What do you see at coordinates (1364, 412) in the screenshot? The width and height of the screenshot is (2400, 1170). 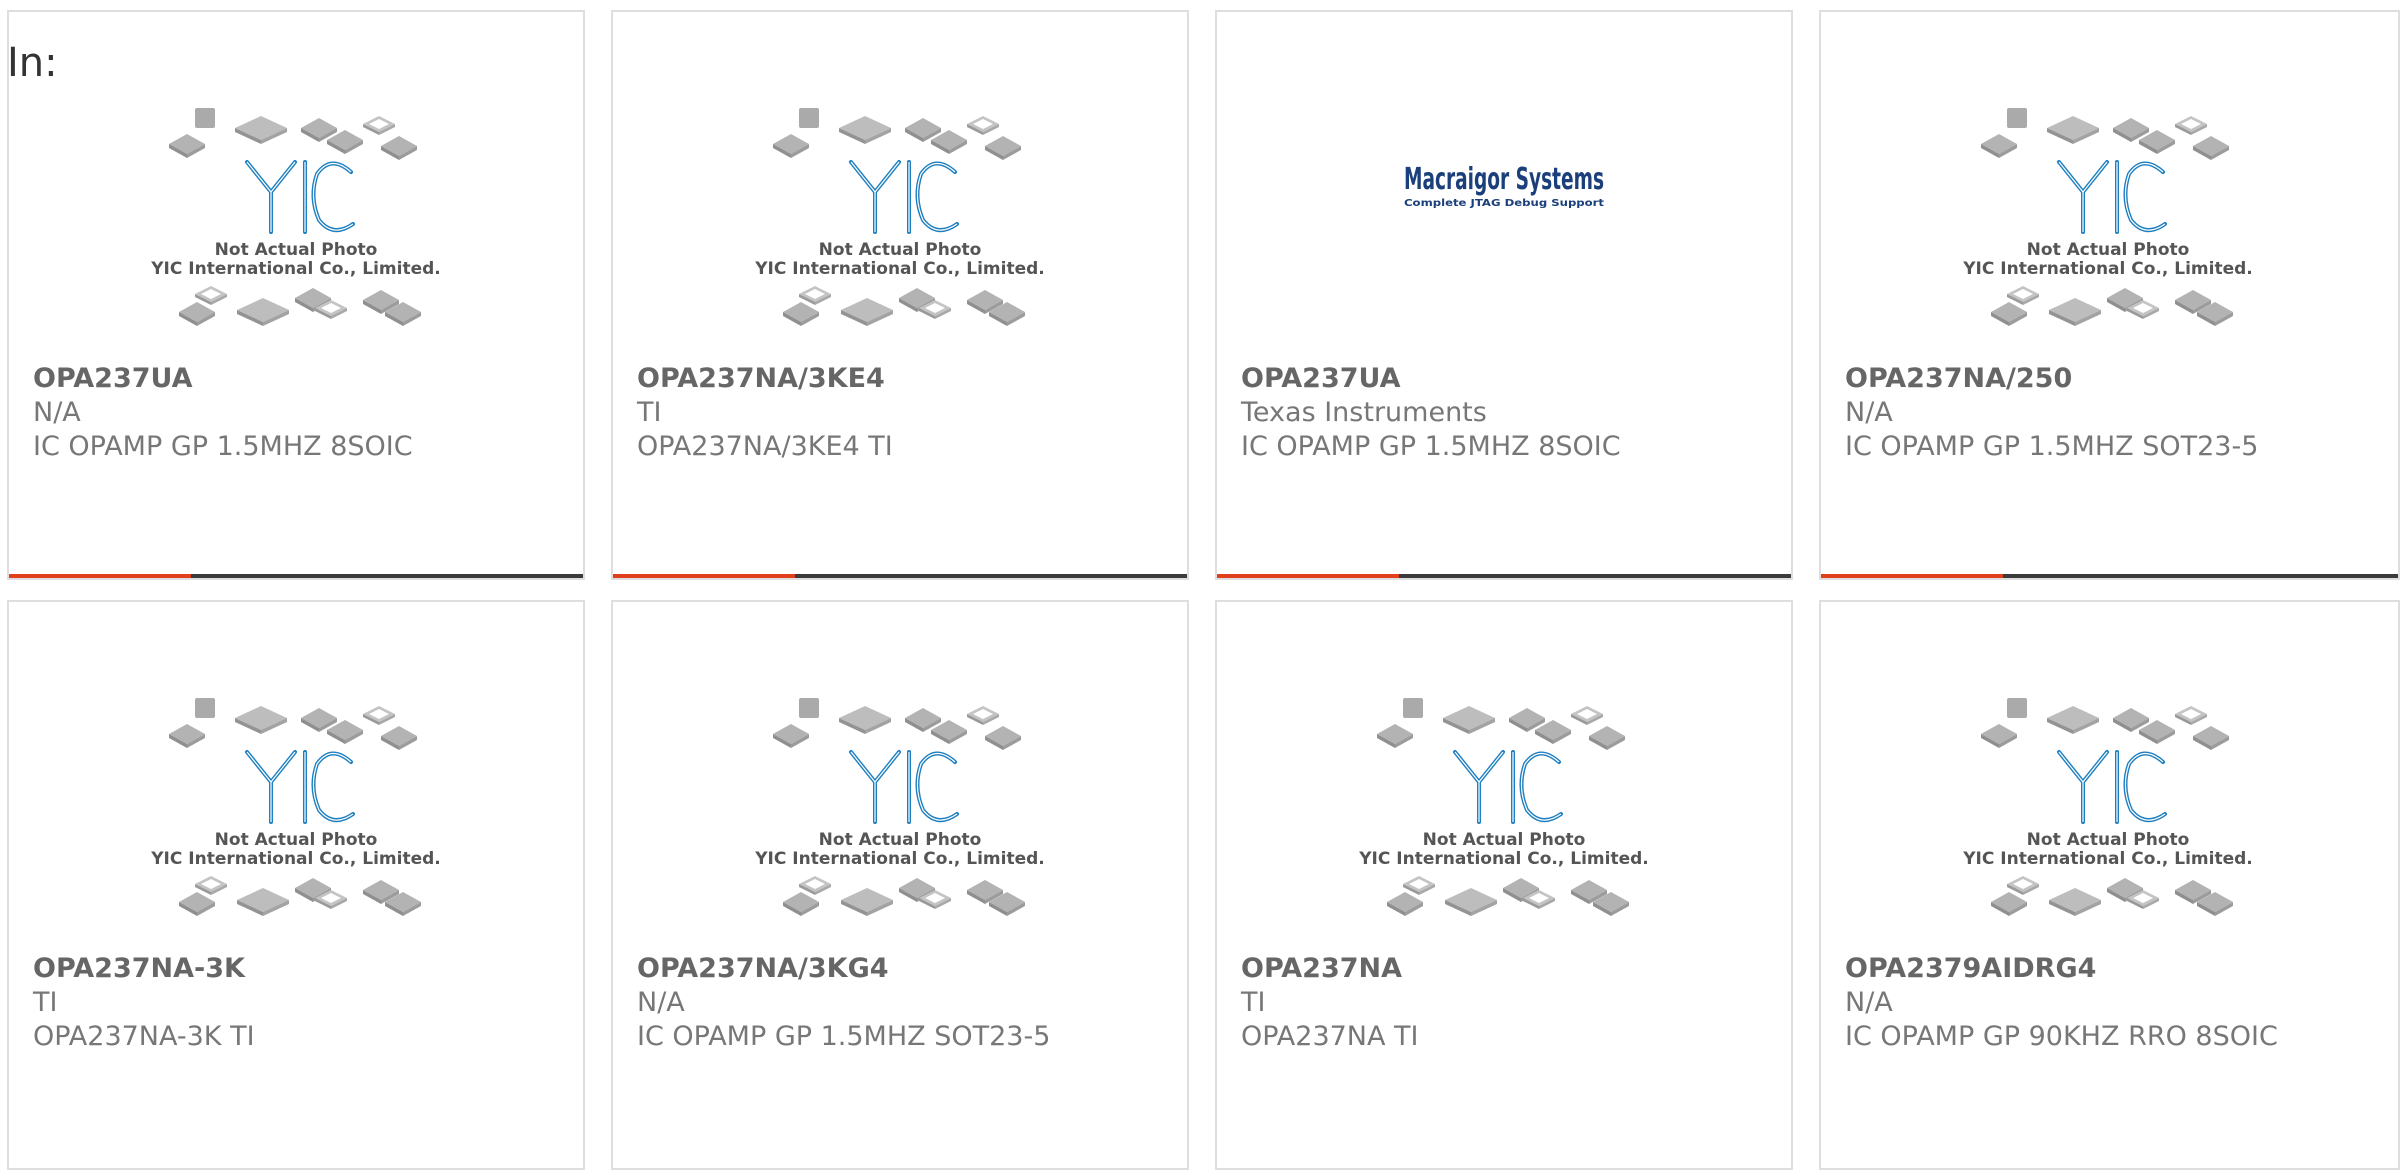 I see `manufacturer: Texas Instruments` at bounding box center [1364, 412].